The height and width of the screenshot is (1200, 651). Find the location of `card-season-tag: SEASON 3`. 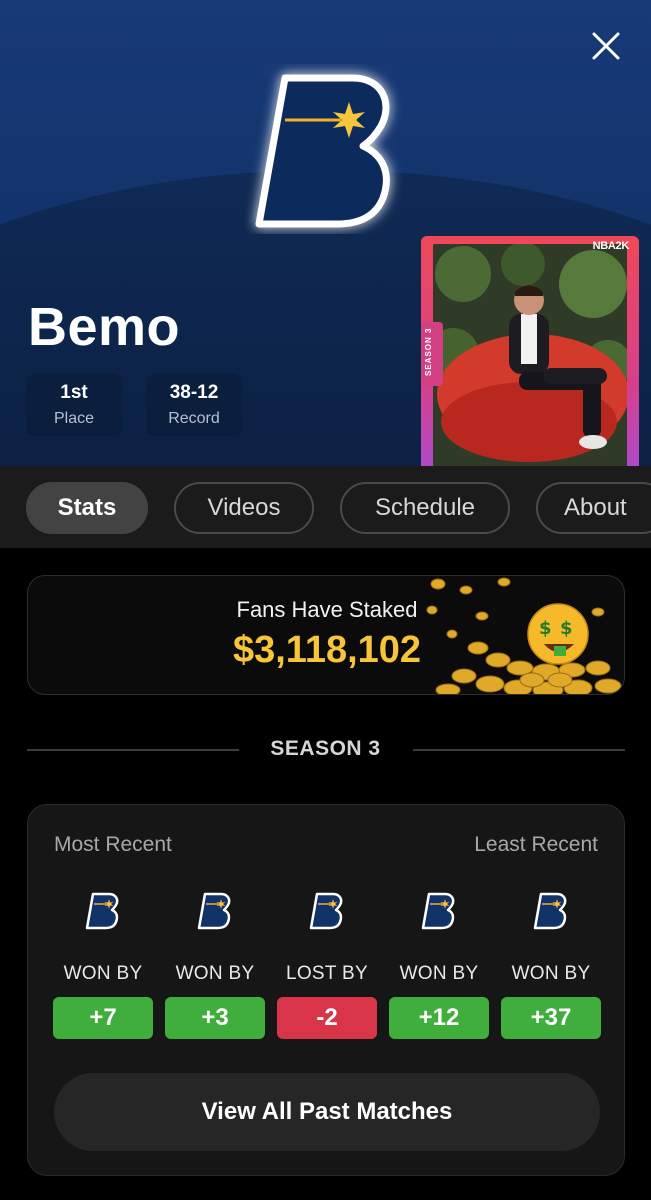

card-season-tag: SEASON 3 is located at coordinates (432, 354).